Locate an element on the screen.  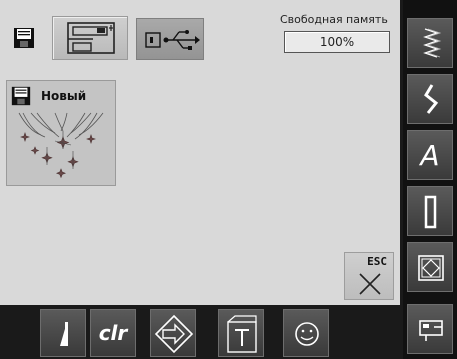
tutorial-button is located at coordinates (241, 333).